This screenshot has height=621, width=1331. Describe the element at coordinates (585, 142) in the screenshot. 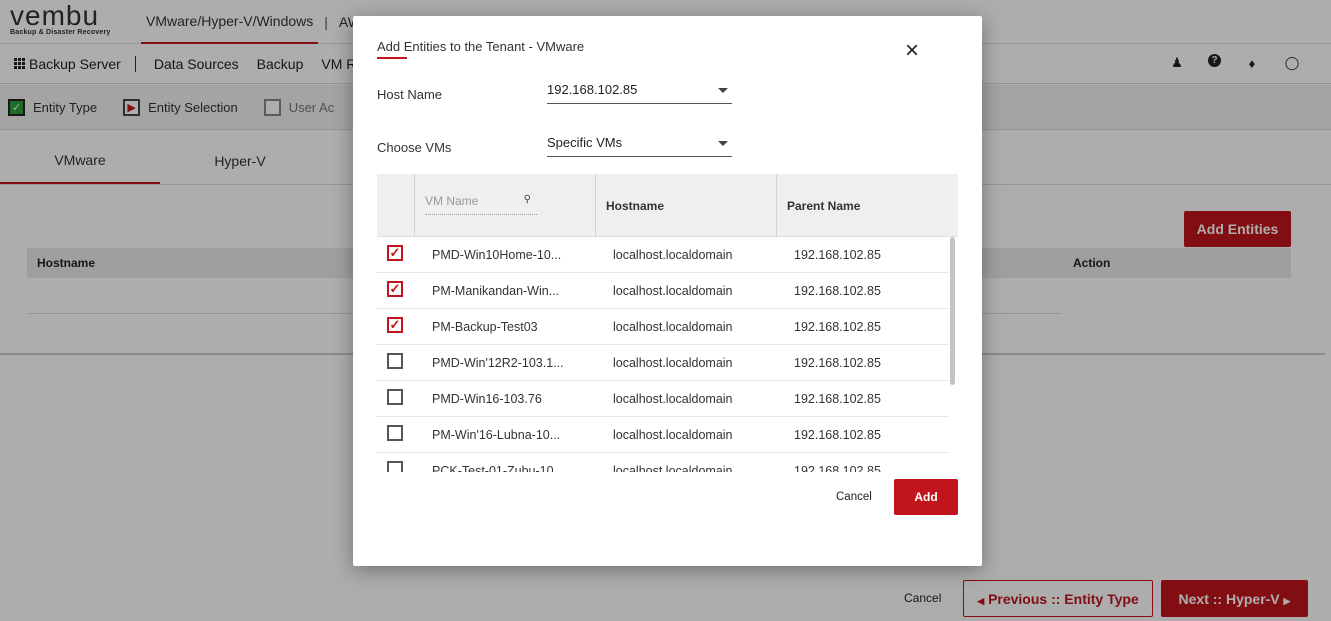

I see `choose-vms-value: Specific VMs` at that location.